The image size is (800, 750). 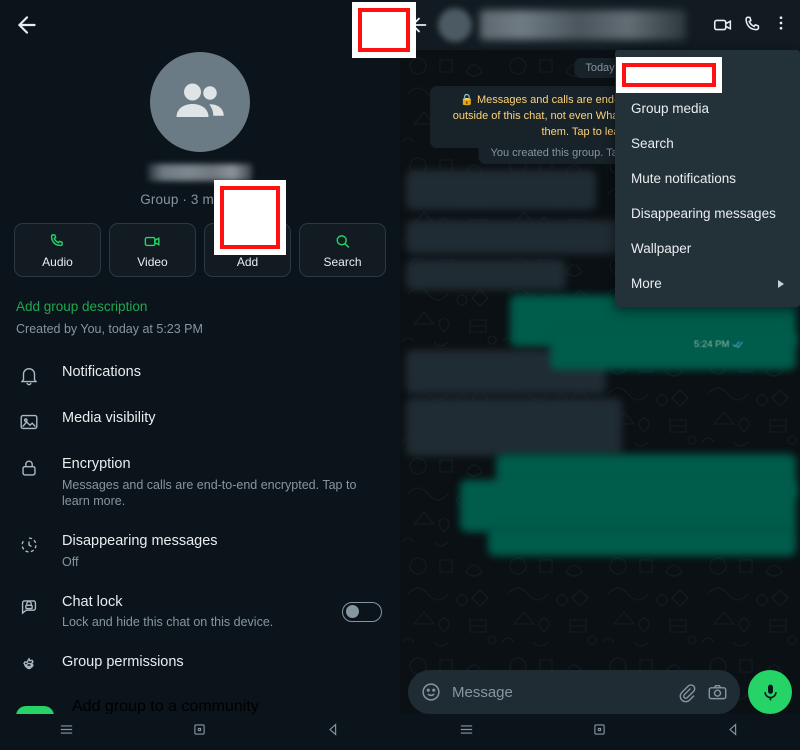 I want to click on camera-icon, so click(x=717, y=692).